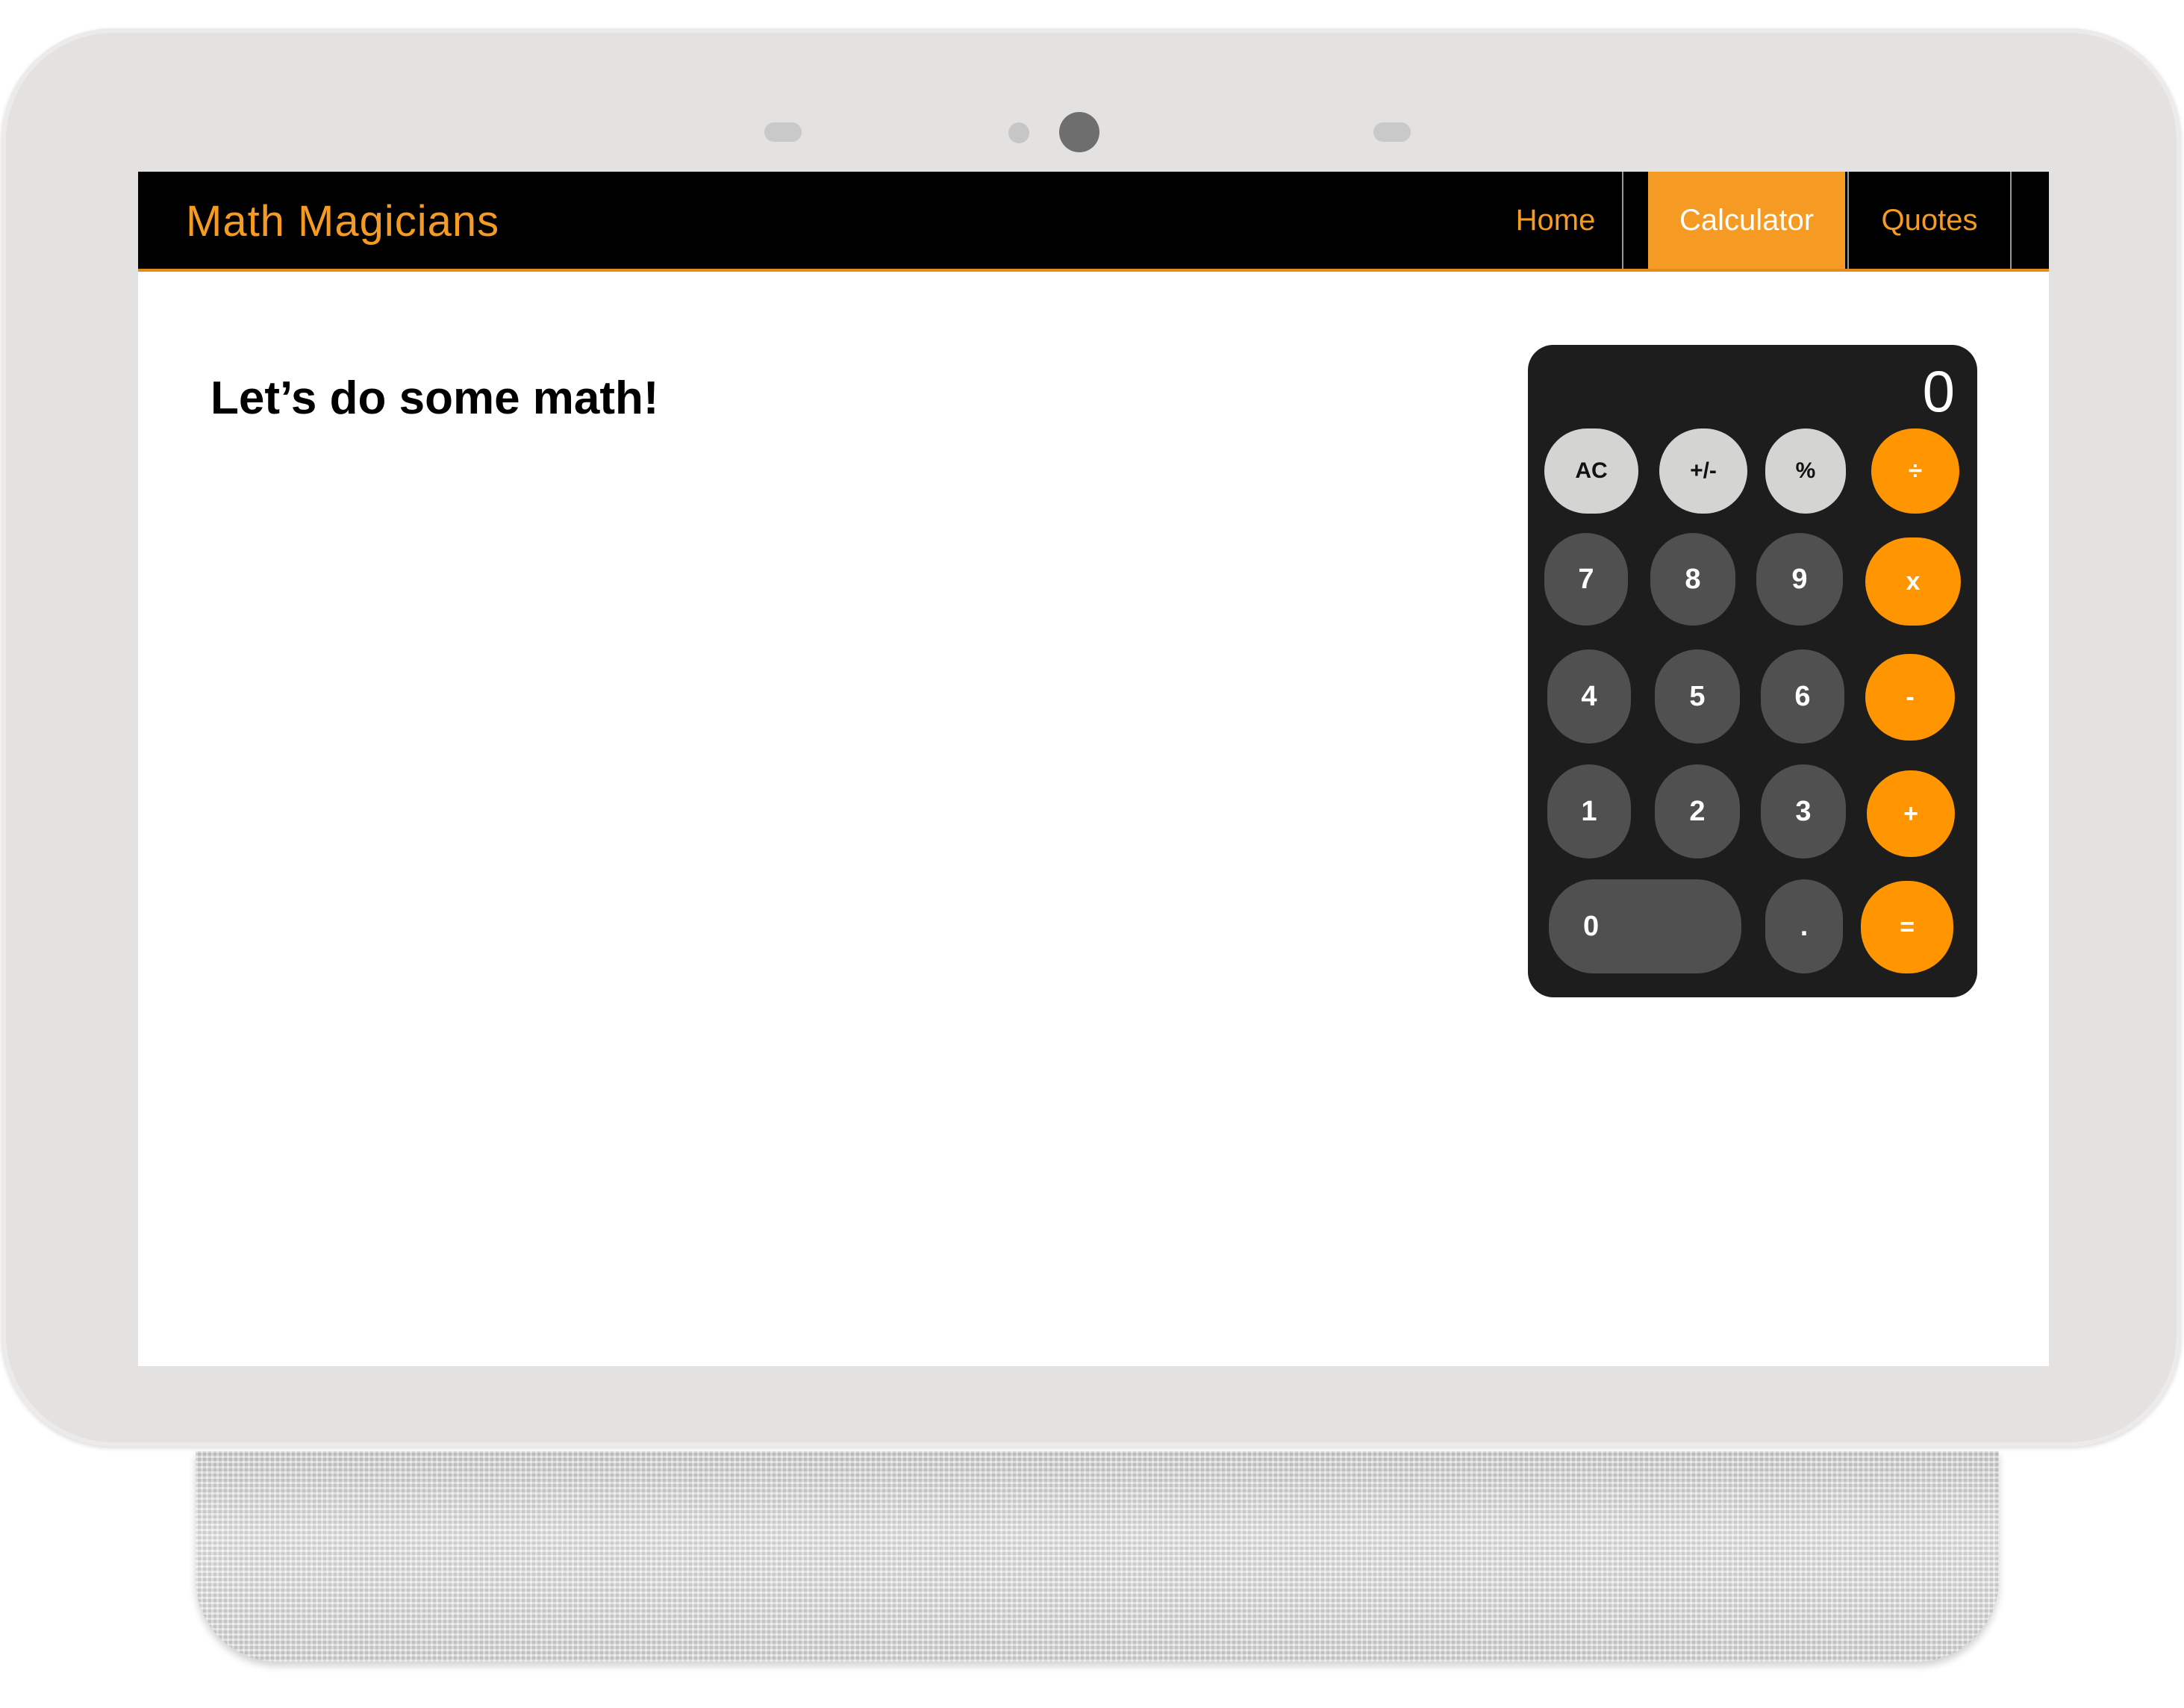 This screenshot has width=2184, height=1708. I want to click on digit-8-button: 8, so click(1692, 579).